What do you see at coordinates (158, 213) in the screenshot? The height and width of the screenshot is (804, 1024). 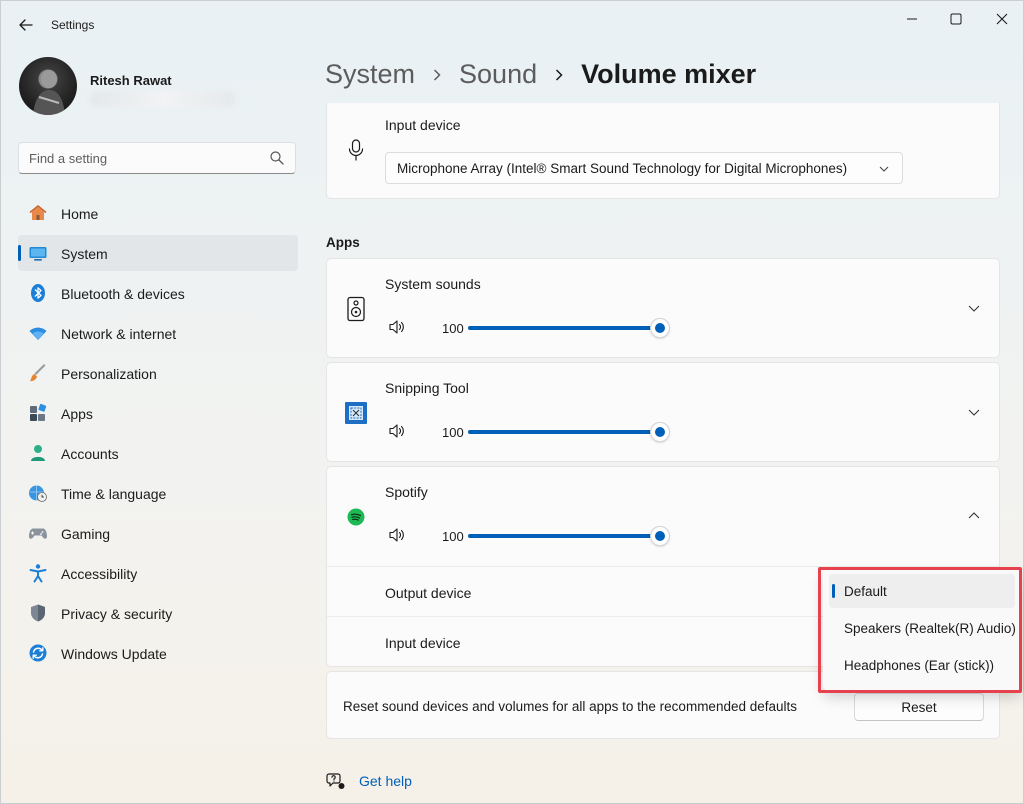 I see `sidebar-item-home: Home` at bounding box center [158, 213].